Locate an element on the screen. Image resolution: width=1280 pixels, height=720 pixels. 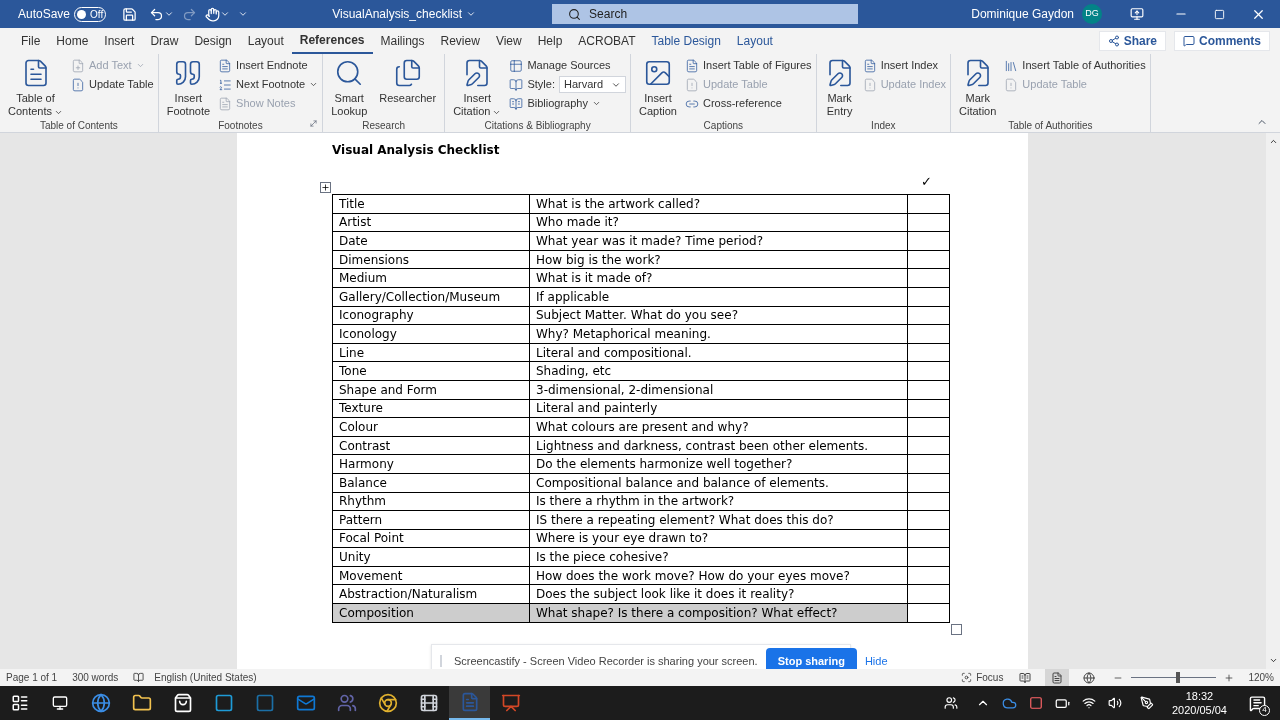
read-mode-icon is located at coordinates (1025, 677).